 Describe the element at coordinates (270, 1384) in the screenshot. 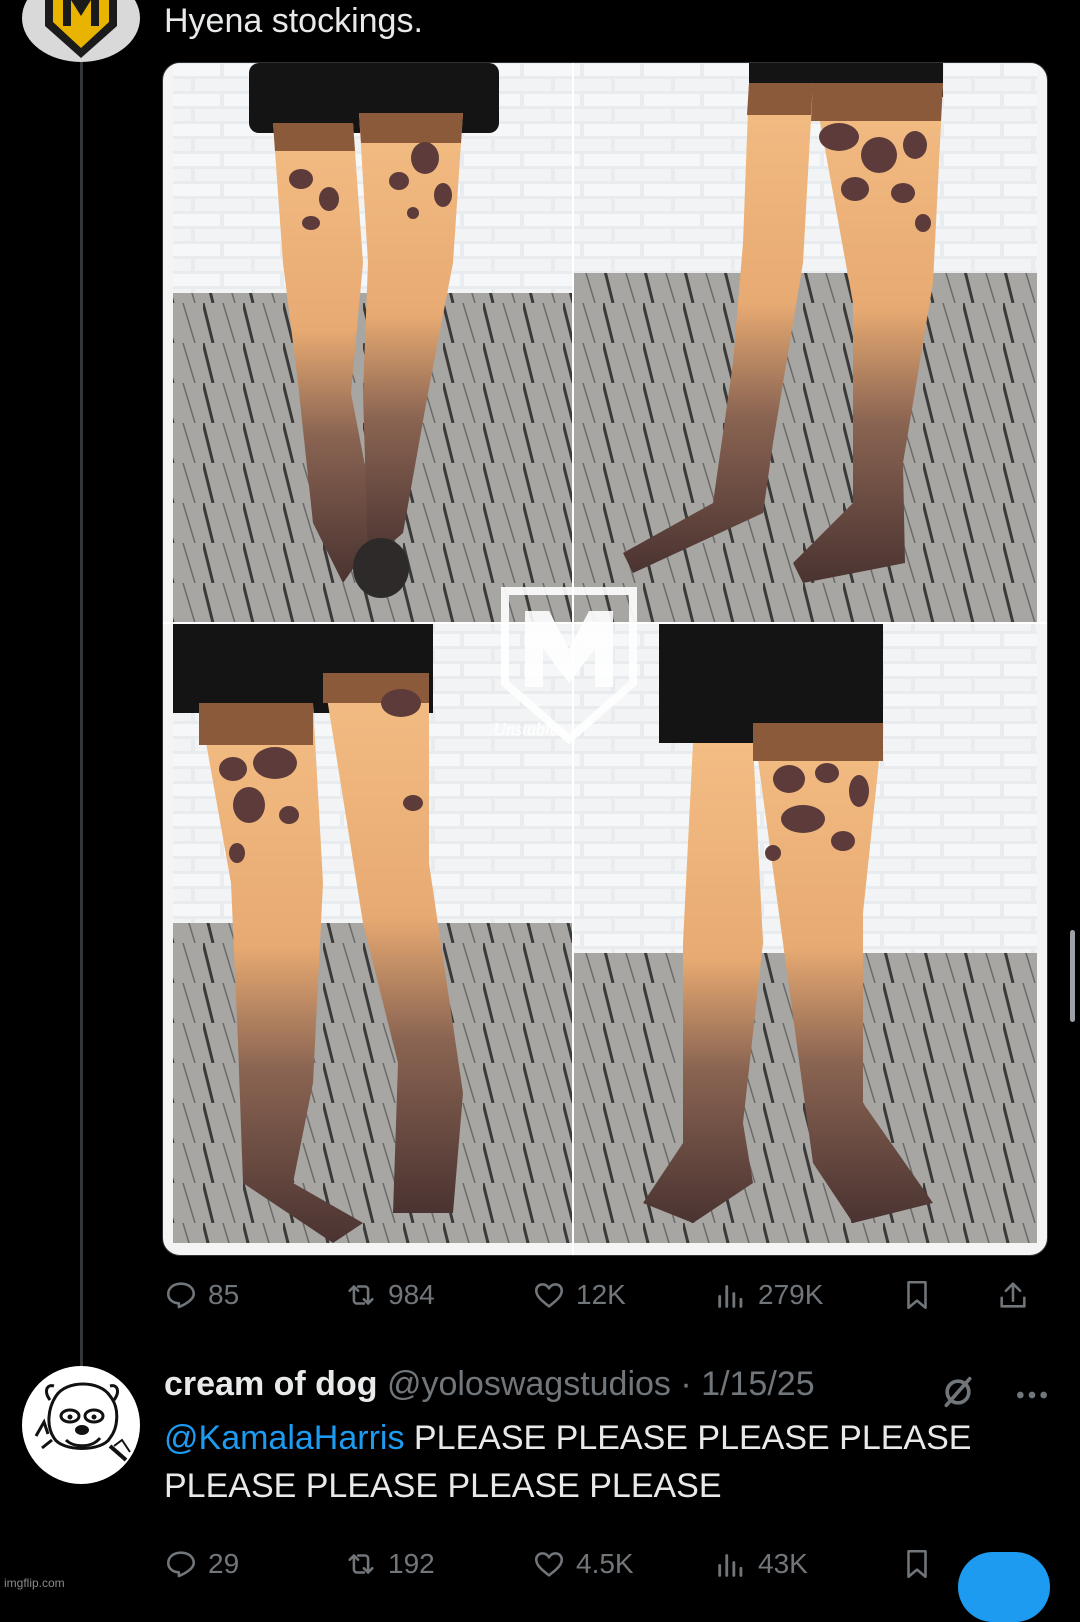

I see `reply-display-name: cream of dog` at that location.